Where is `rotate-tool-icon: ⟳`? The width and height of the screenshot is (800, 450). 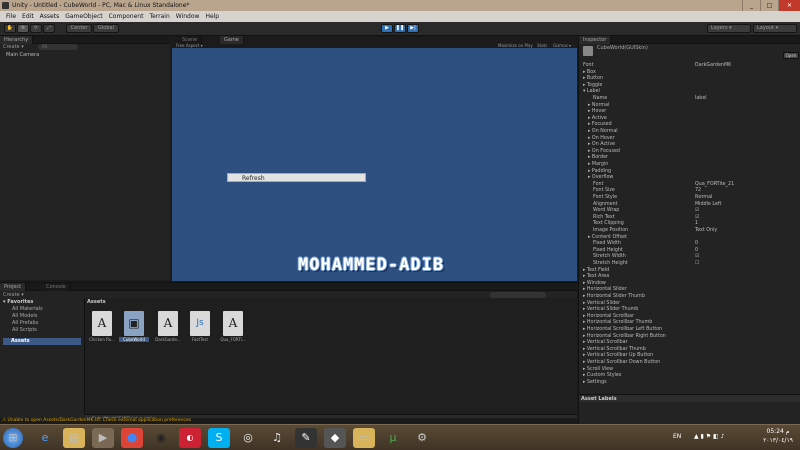
rotate-tool-icon: ⟳ is located at coordinates (36, 28).